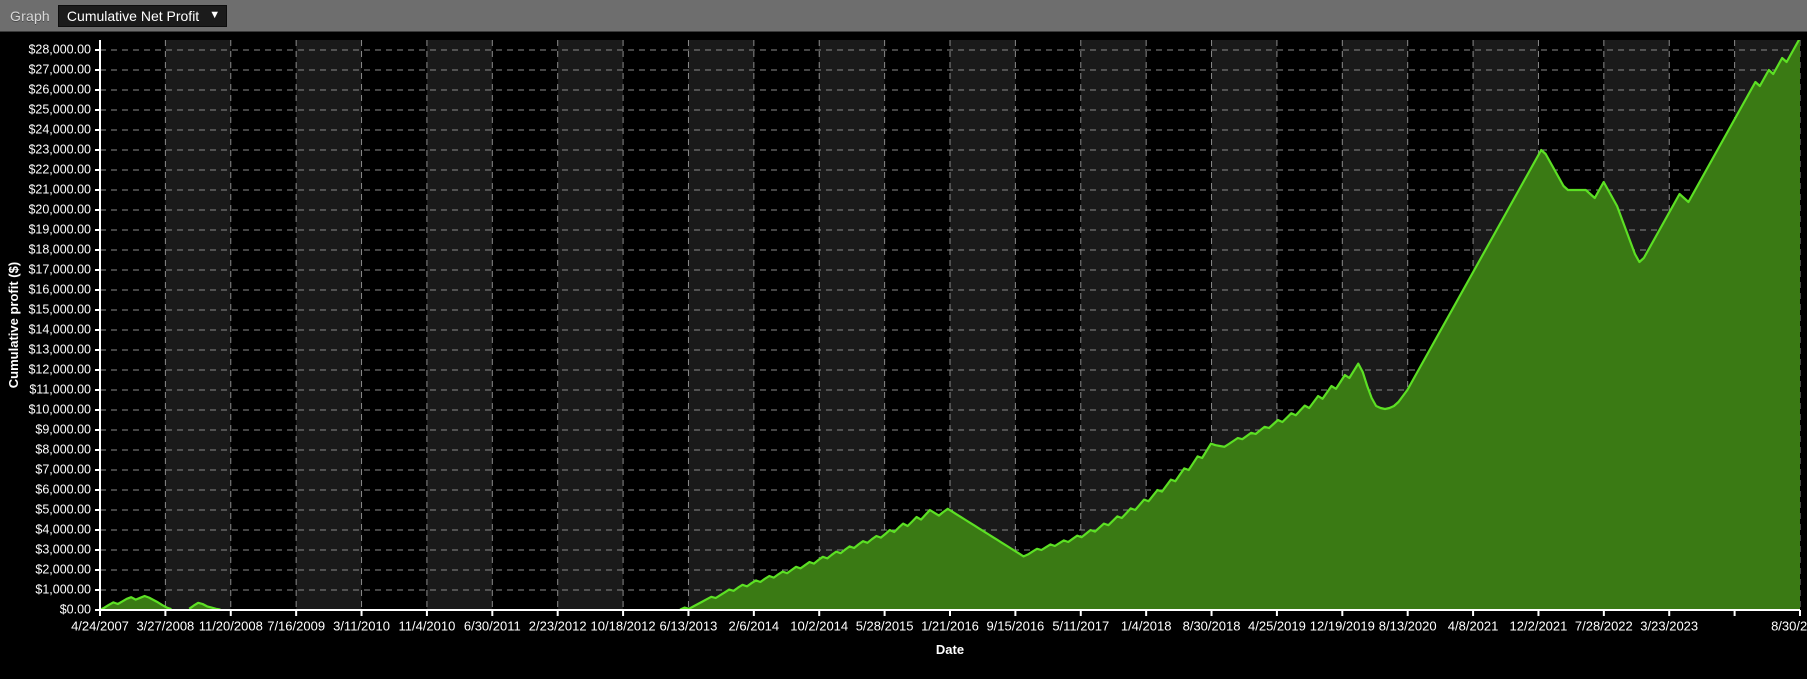 The image size is (1807, 679). I want to click on x-axis-tick-label: 11/20/2008, so click(231, 626).